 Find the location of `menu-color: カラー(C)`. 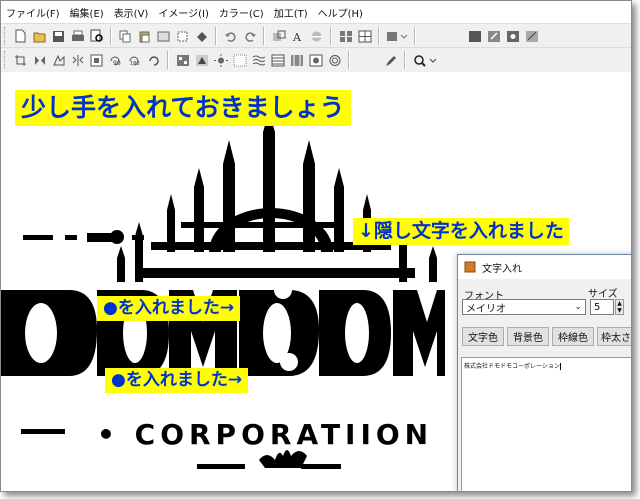

menu-color: カラー(C) is located at coordinates (241, 12).